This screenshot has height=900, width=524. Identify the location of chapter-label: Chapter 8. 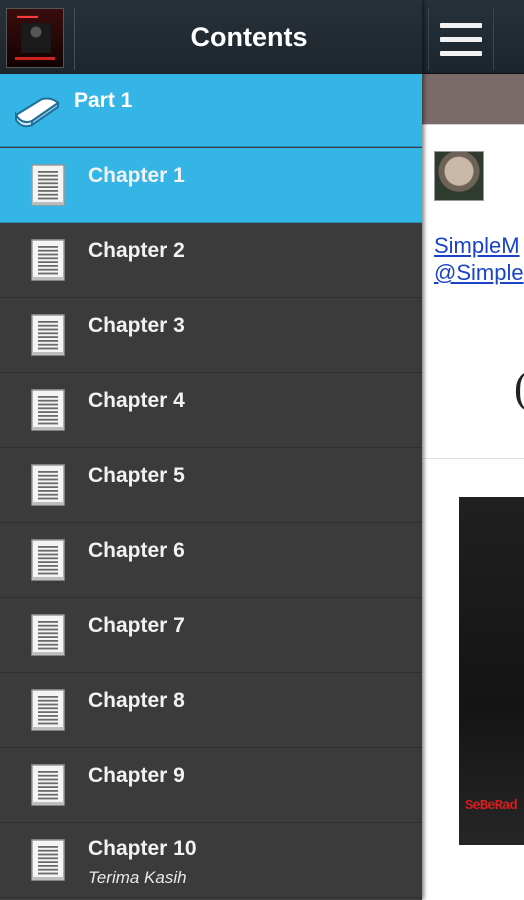
(136, 700).